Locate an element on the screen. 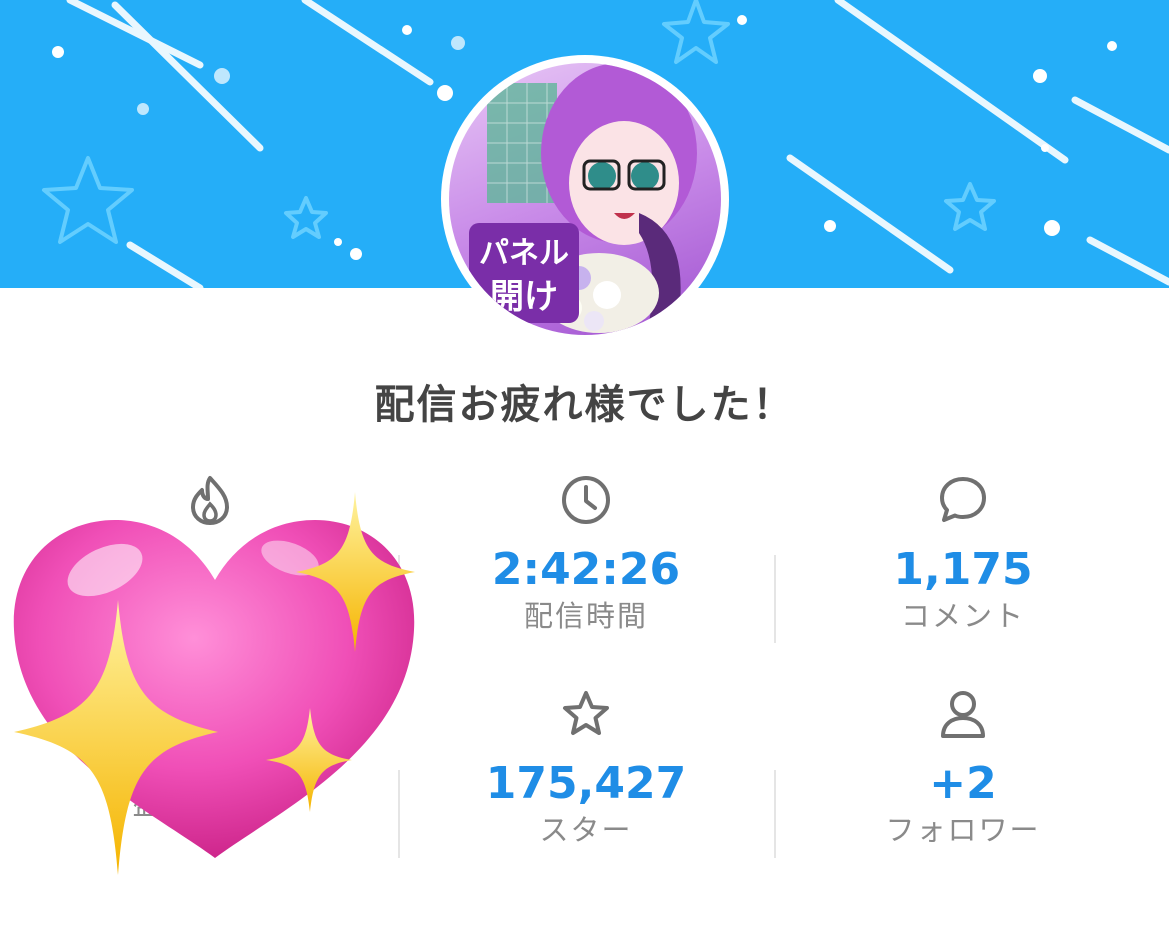 The height and width of the screenshot is (942, 1169). avatar-image: パネル 開け is located at coordinates (585, 199).